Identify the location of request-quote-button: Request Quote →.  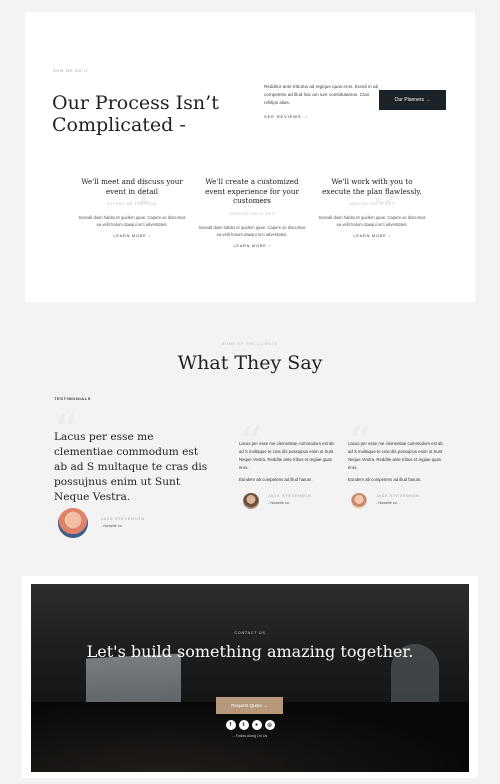
(249, 705).